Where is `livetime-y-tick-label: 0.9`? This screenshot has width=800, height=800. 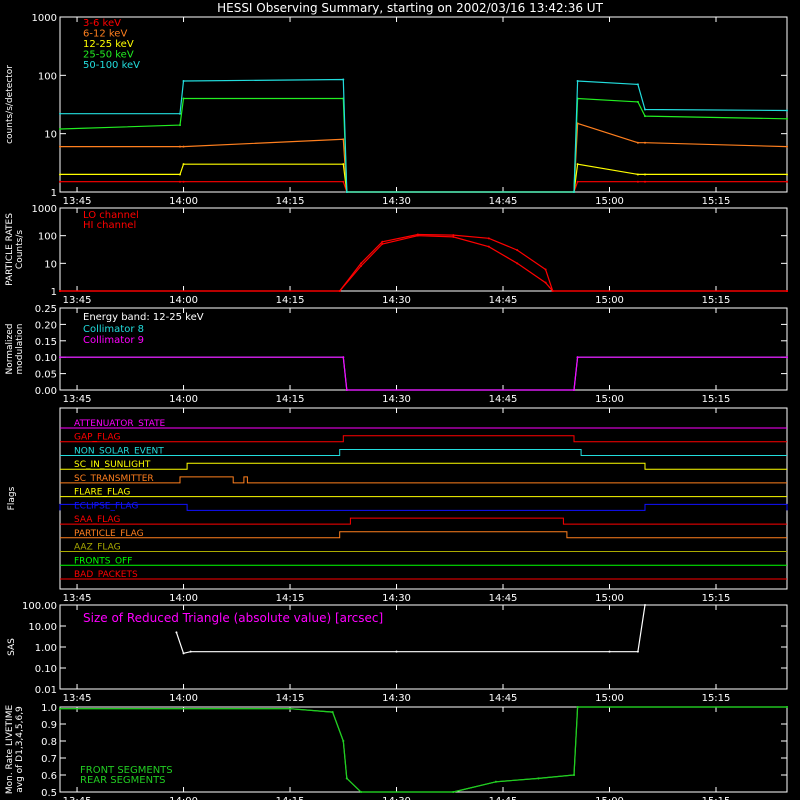
livetime-y-tick-label: 0.9 is located at coordinates (49, 725).